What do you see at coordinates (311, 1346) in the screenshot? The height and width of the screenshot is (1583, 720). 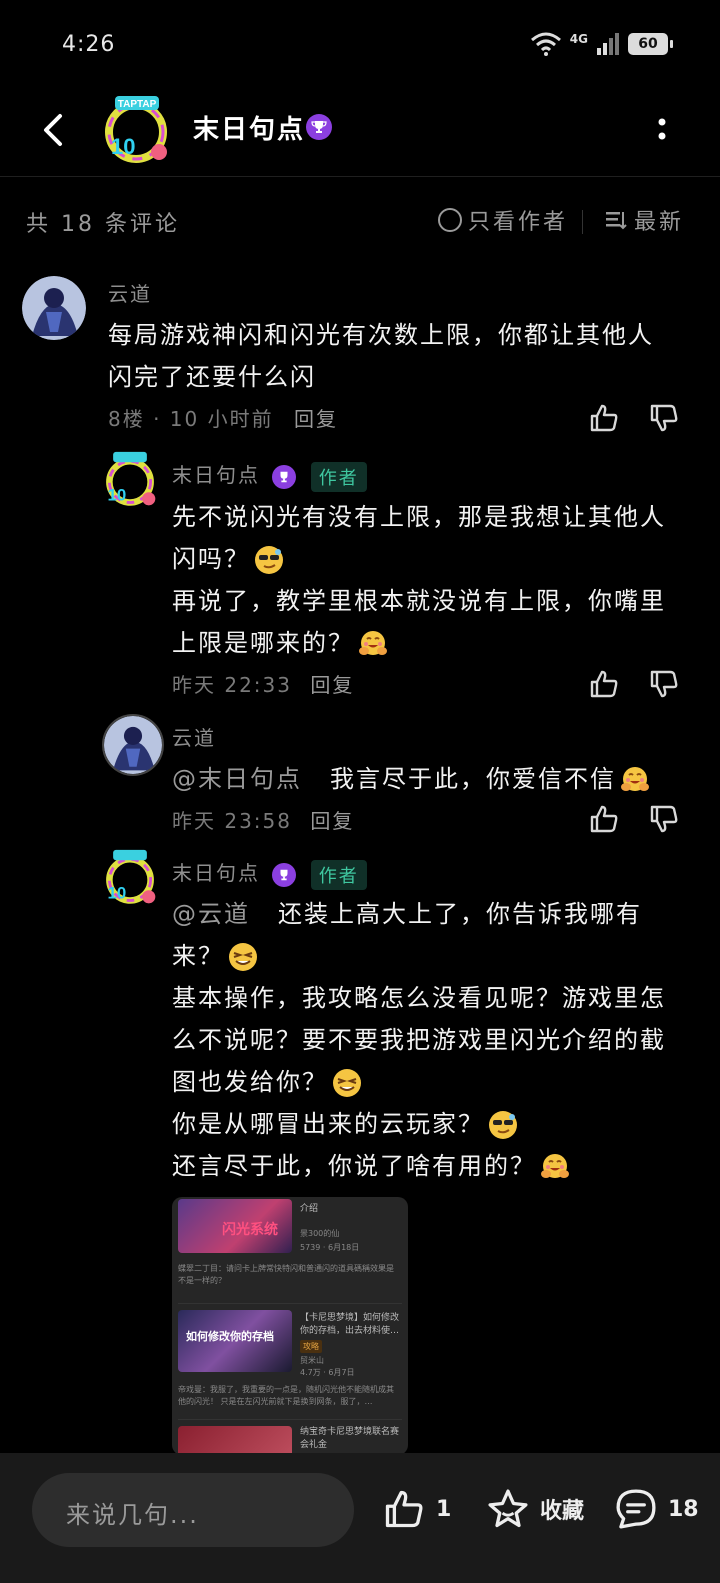 I see `post-tag: 攻略` at bounding box center [311, 1346].